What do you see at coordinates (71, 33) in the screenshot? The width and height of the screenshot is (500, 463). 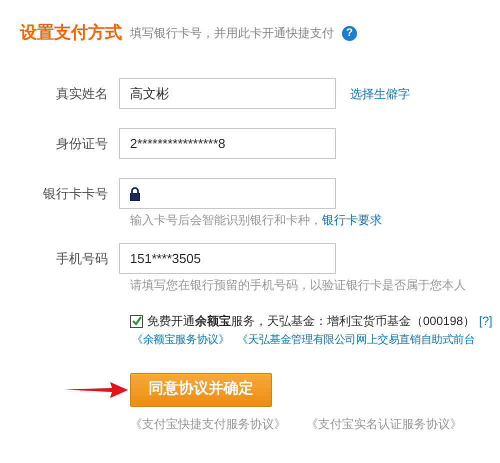 I see `page-title: 设置支付方式` at bounding box center [71, 33].